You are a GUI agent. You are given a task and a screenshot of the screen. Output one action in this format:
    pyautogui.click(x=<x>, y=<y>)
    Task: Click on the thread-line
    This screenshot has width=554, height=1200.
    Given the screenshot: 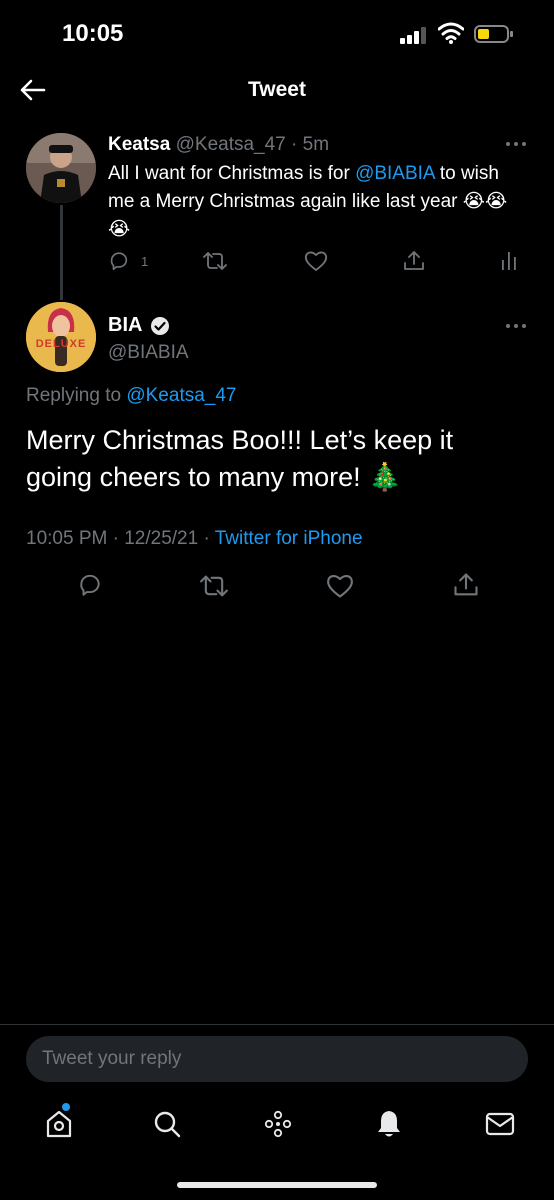 What is the action you would take?
    pyautogui.click(x=61, y=252)
    